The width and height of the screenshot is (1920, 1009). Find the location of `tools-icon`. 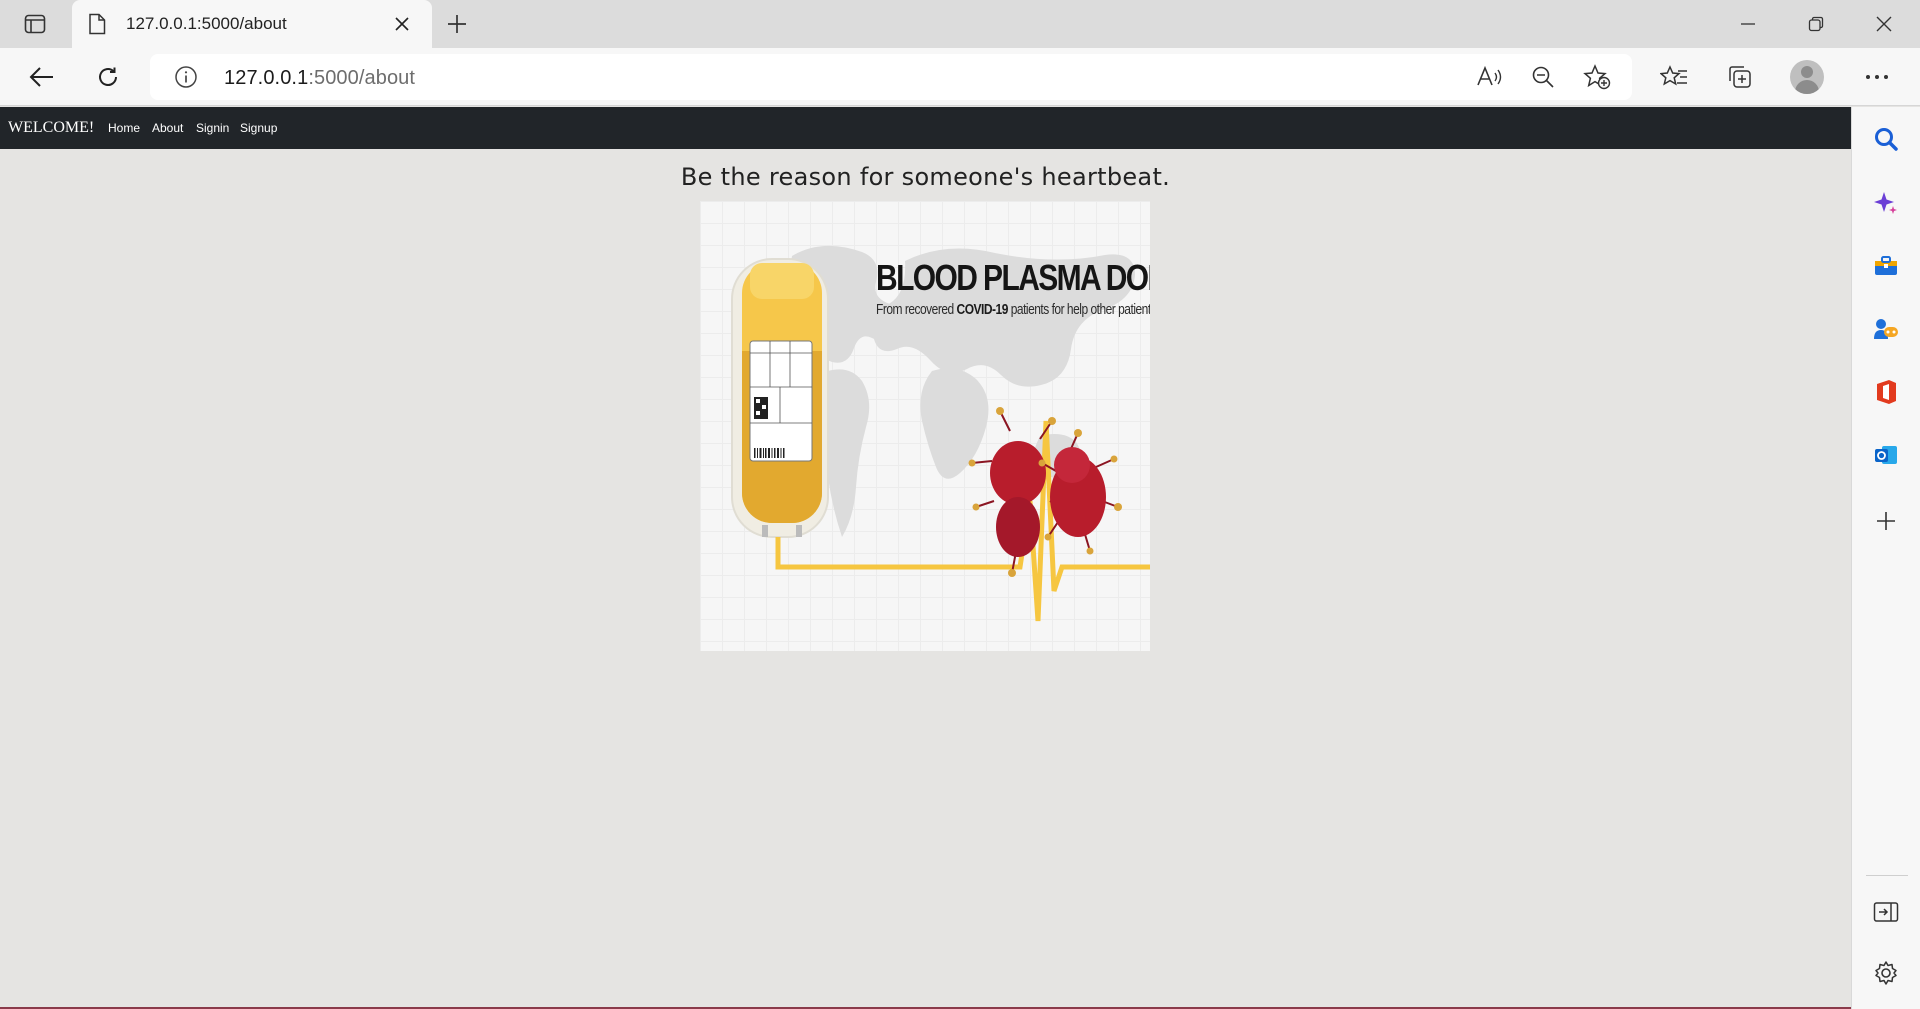

tools-icon is located at coordinates (1886, 265).